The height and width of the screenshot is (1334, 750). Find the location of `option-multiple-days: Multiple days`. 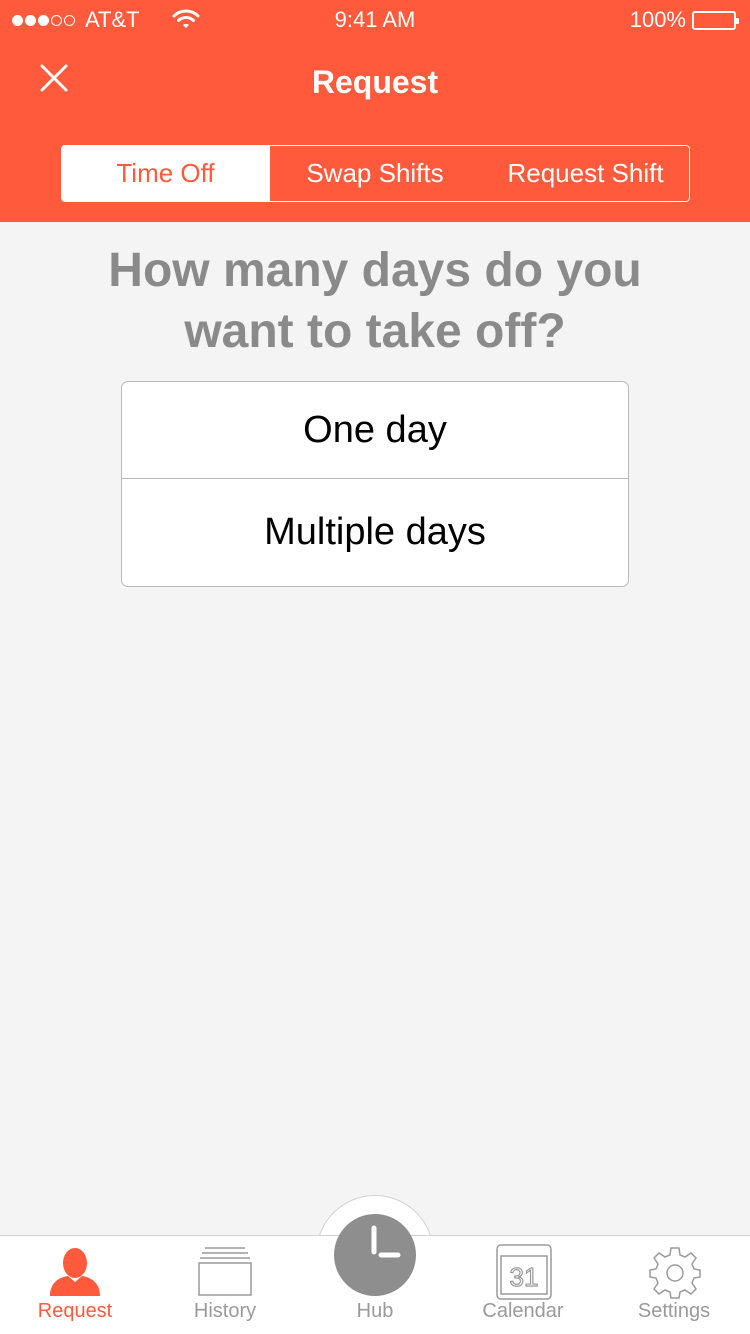

option-multiple-days: Multiple days is located at coordinates (375, 532).